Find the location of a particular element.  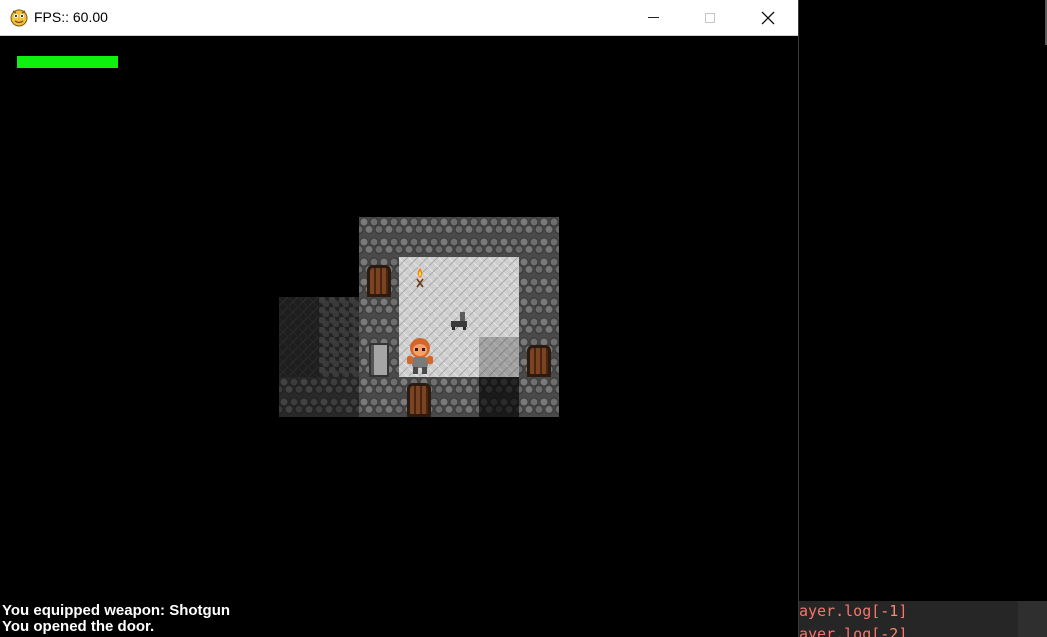

title-bar: FPS:: 60.00 is located at coordinates (399, 18).